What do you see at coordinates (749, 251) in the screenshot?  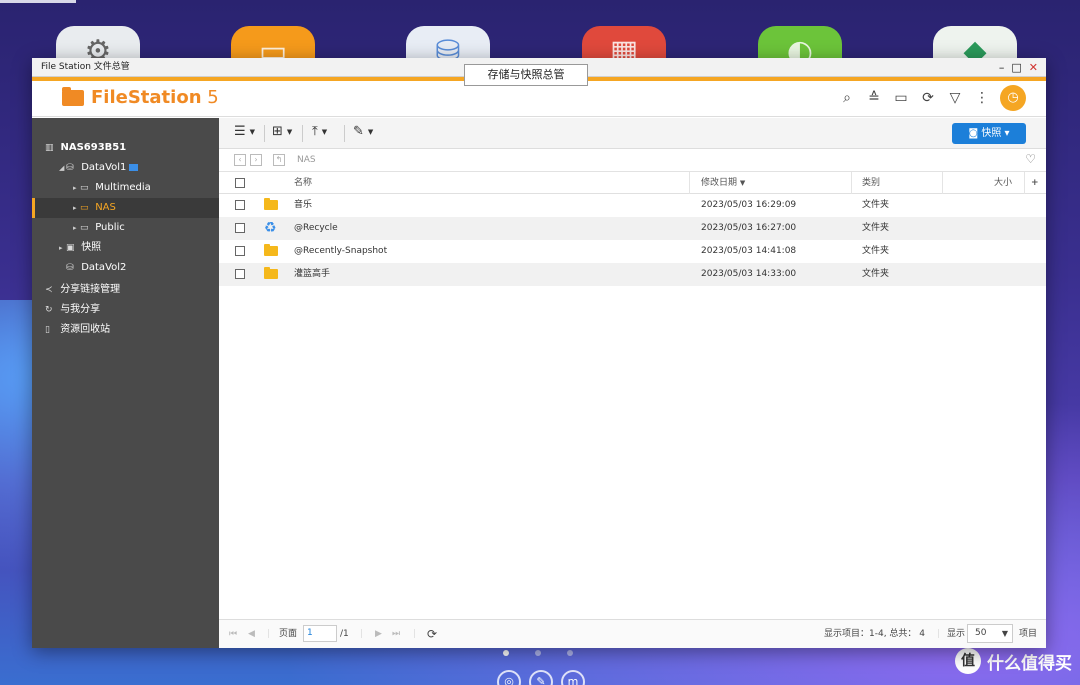 I see `modified-date: 2023/05/03 14:41:08` at bounding box center [749, 251].